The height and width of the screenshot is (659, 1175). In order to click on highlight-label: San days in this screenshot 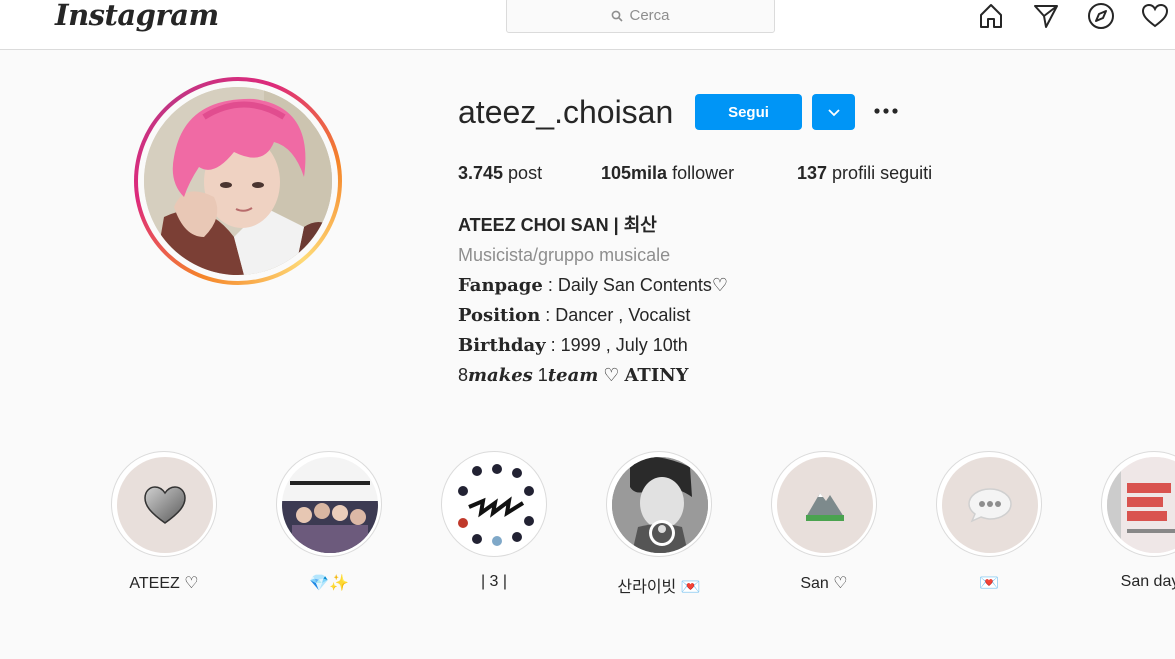, I will do `click(1147, 581)`.